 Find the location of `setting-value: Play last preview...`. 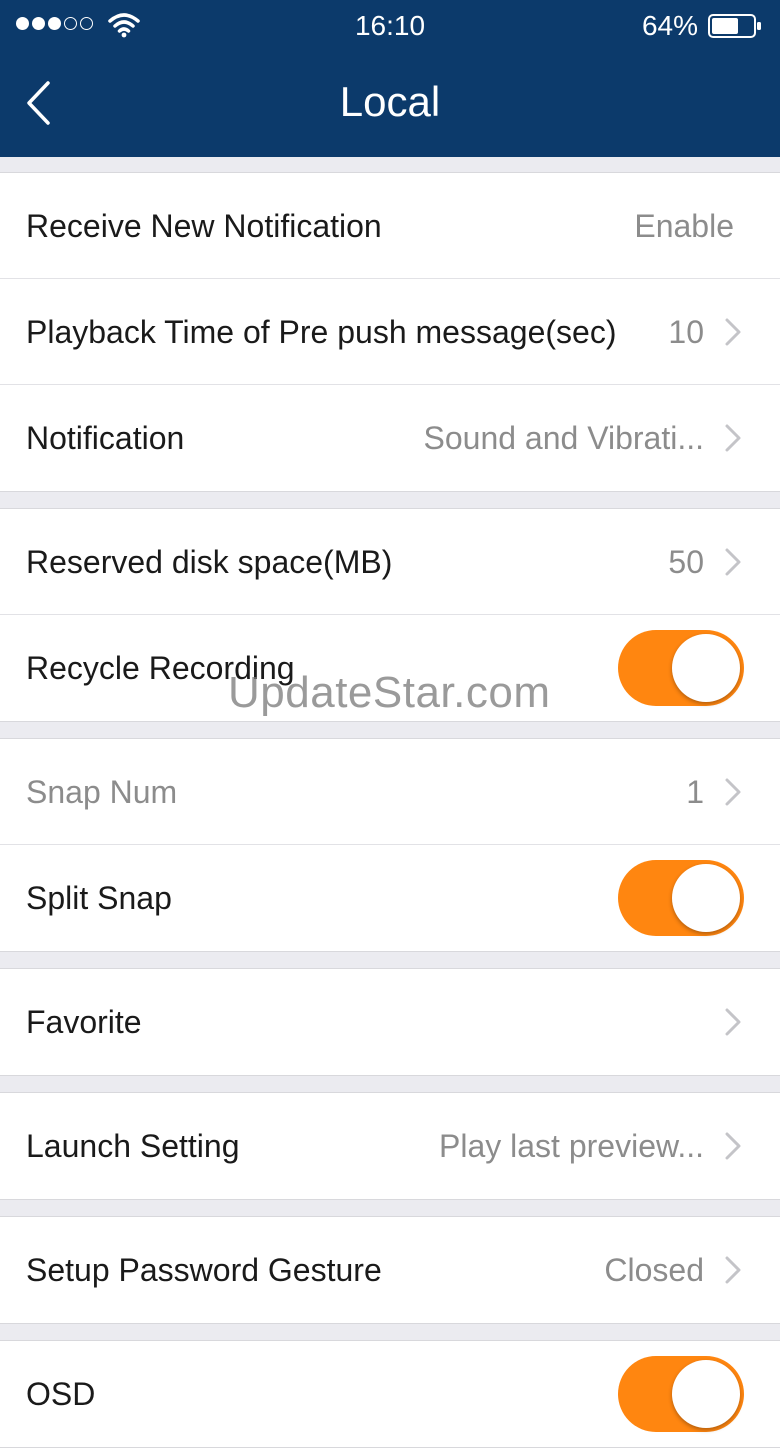

setting-value: Play last preview... is located at coordinates (571, 1146).